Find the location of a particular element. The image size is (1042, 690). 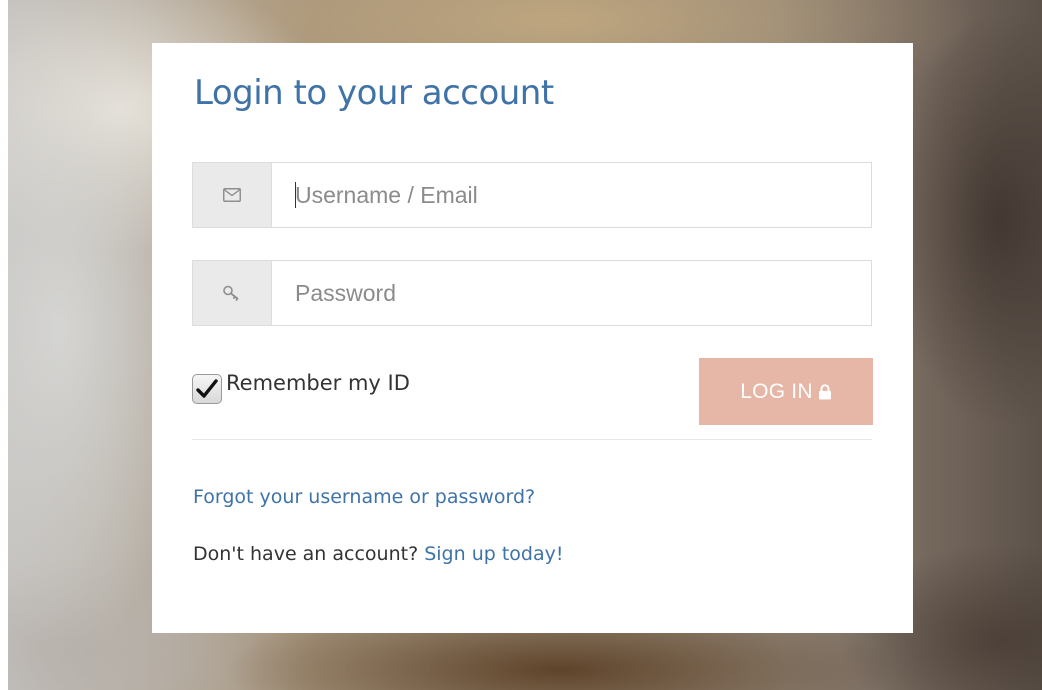

key-icon is located at coordinates (232, 293).